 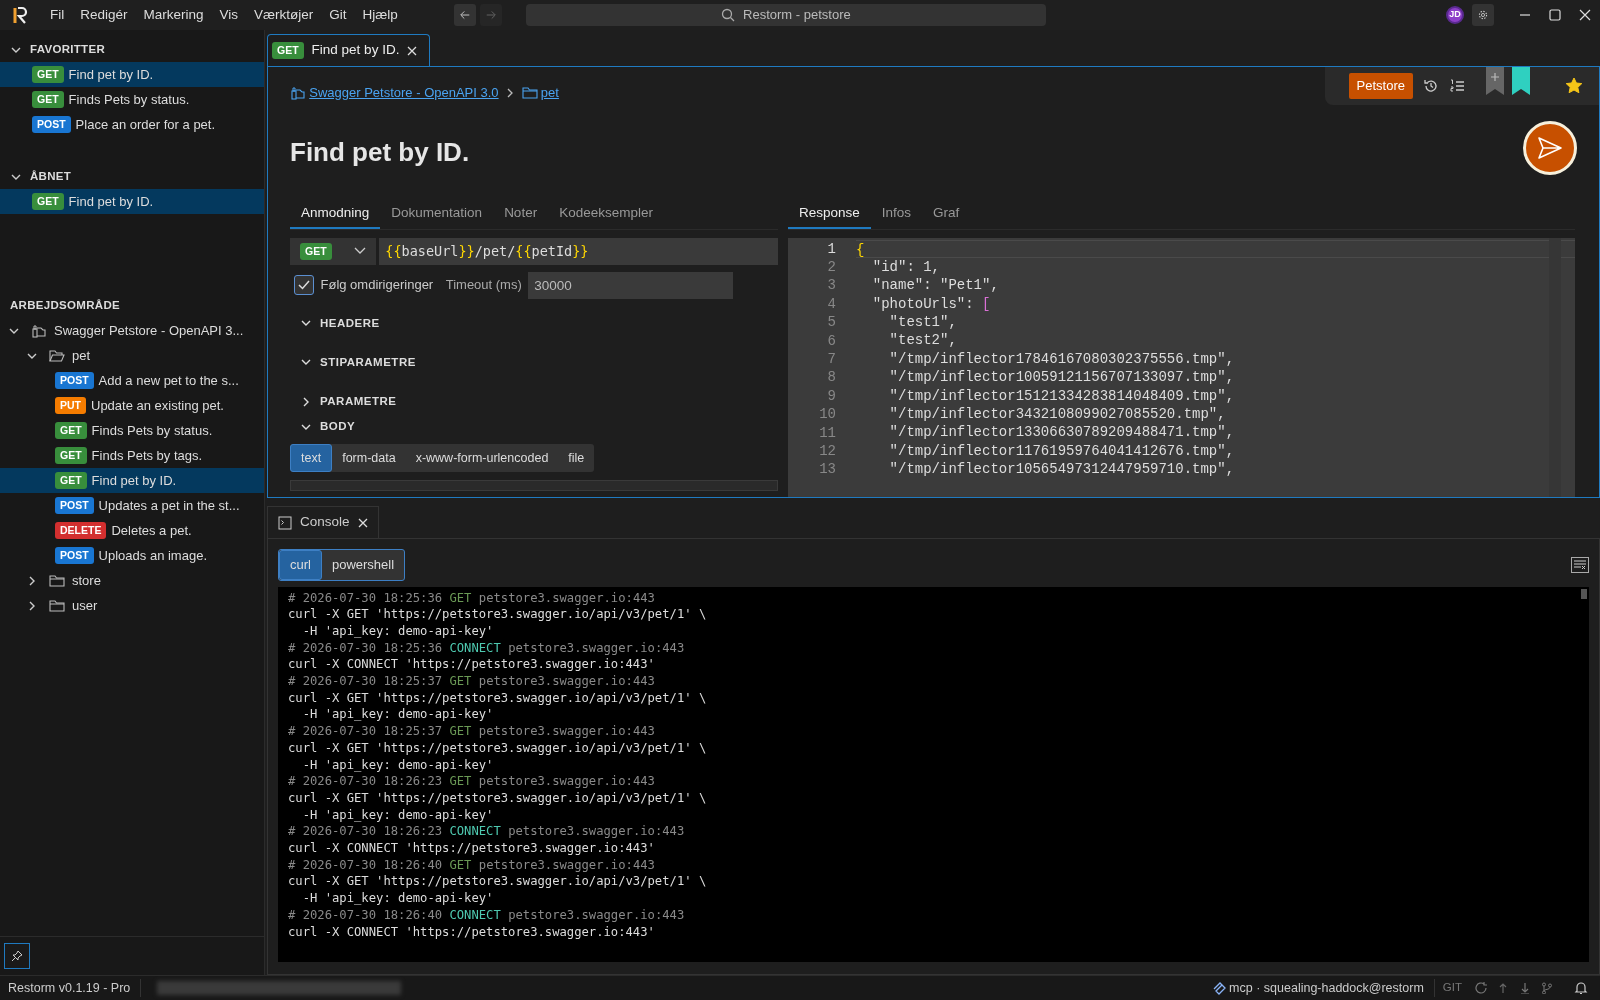 What do you see at coordinates (534, 402) in the screenshot?
I see `section-header: PARAMETRE` at bounding box center [534, 402].